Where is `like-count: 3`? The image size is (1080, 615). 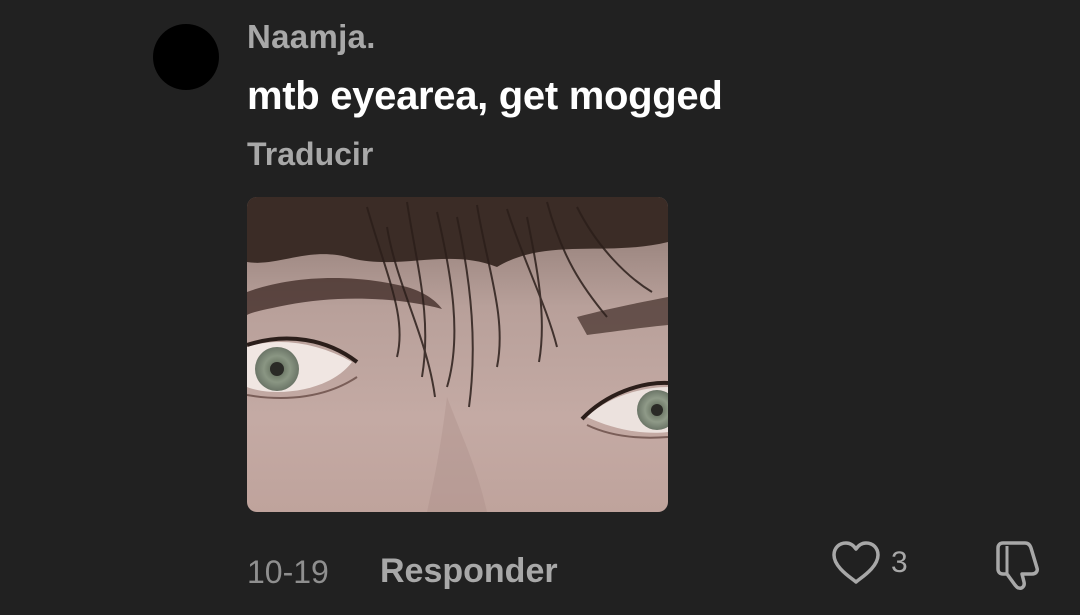 like-count: 3 is located at coordinates (899, 562).